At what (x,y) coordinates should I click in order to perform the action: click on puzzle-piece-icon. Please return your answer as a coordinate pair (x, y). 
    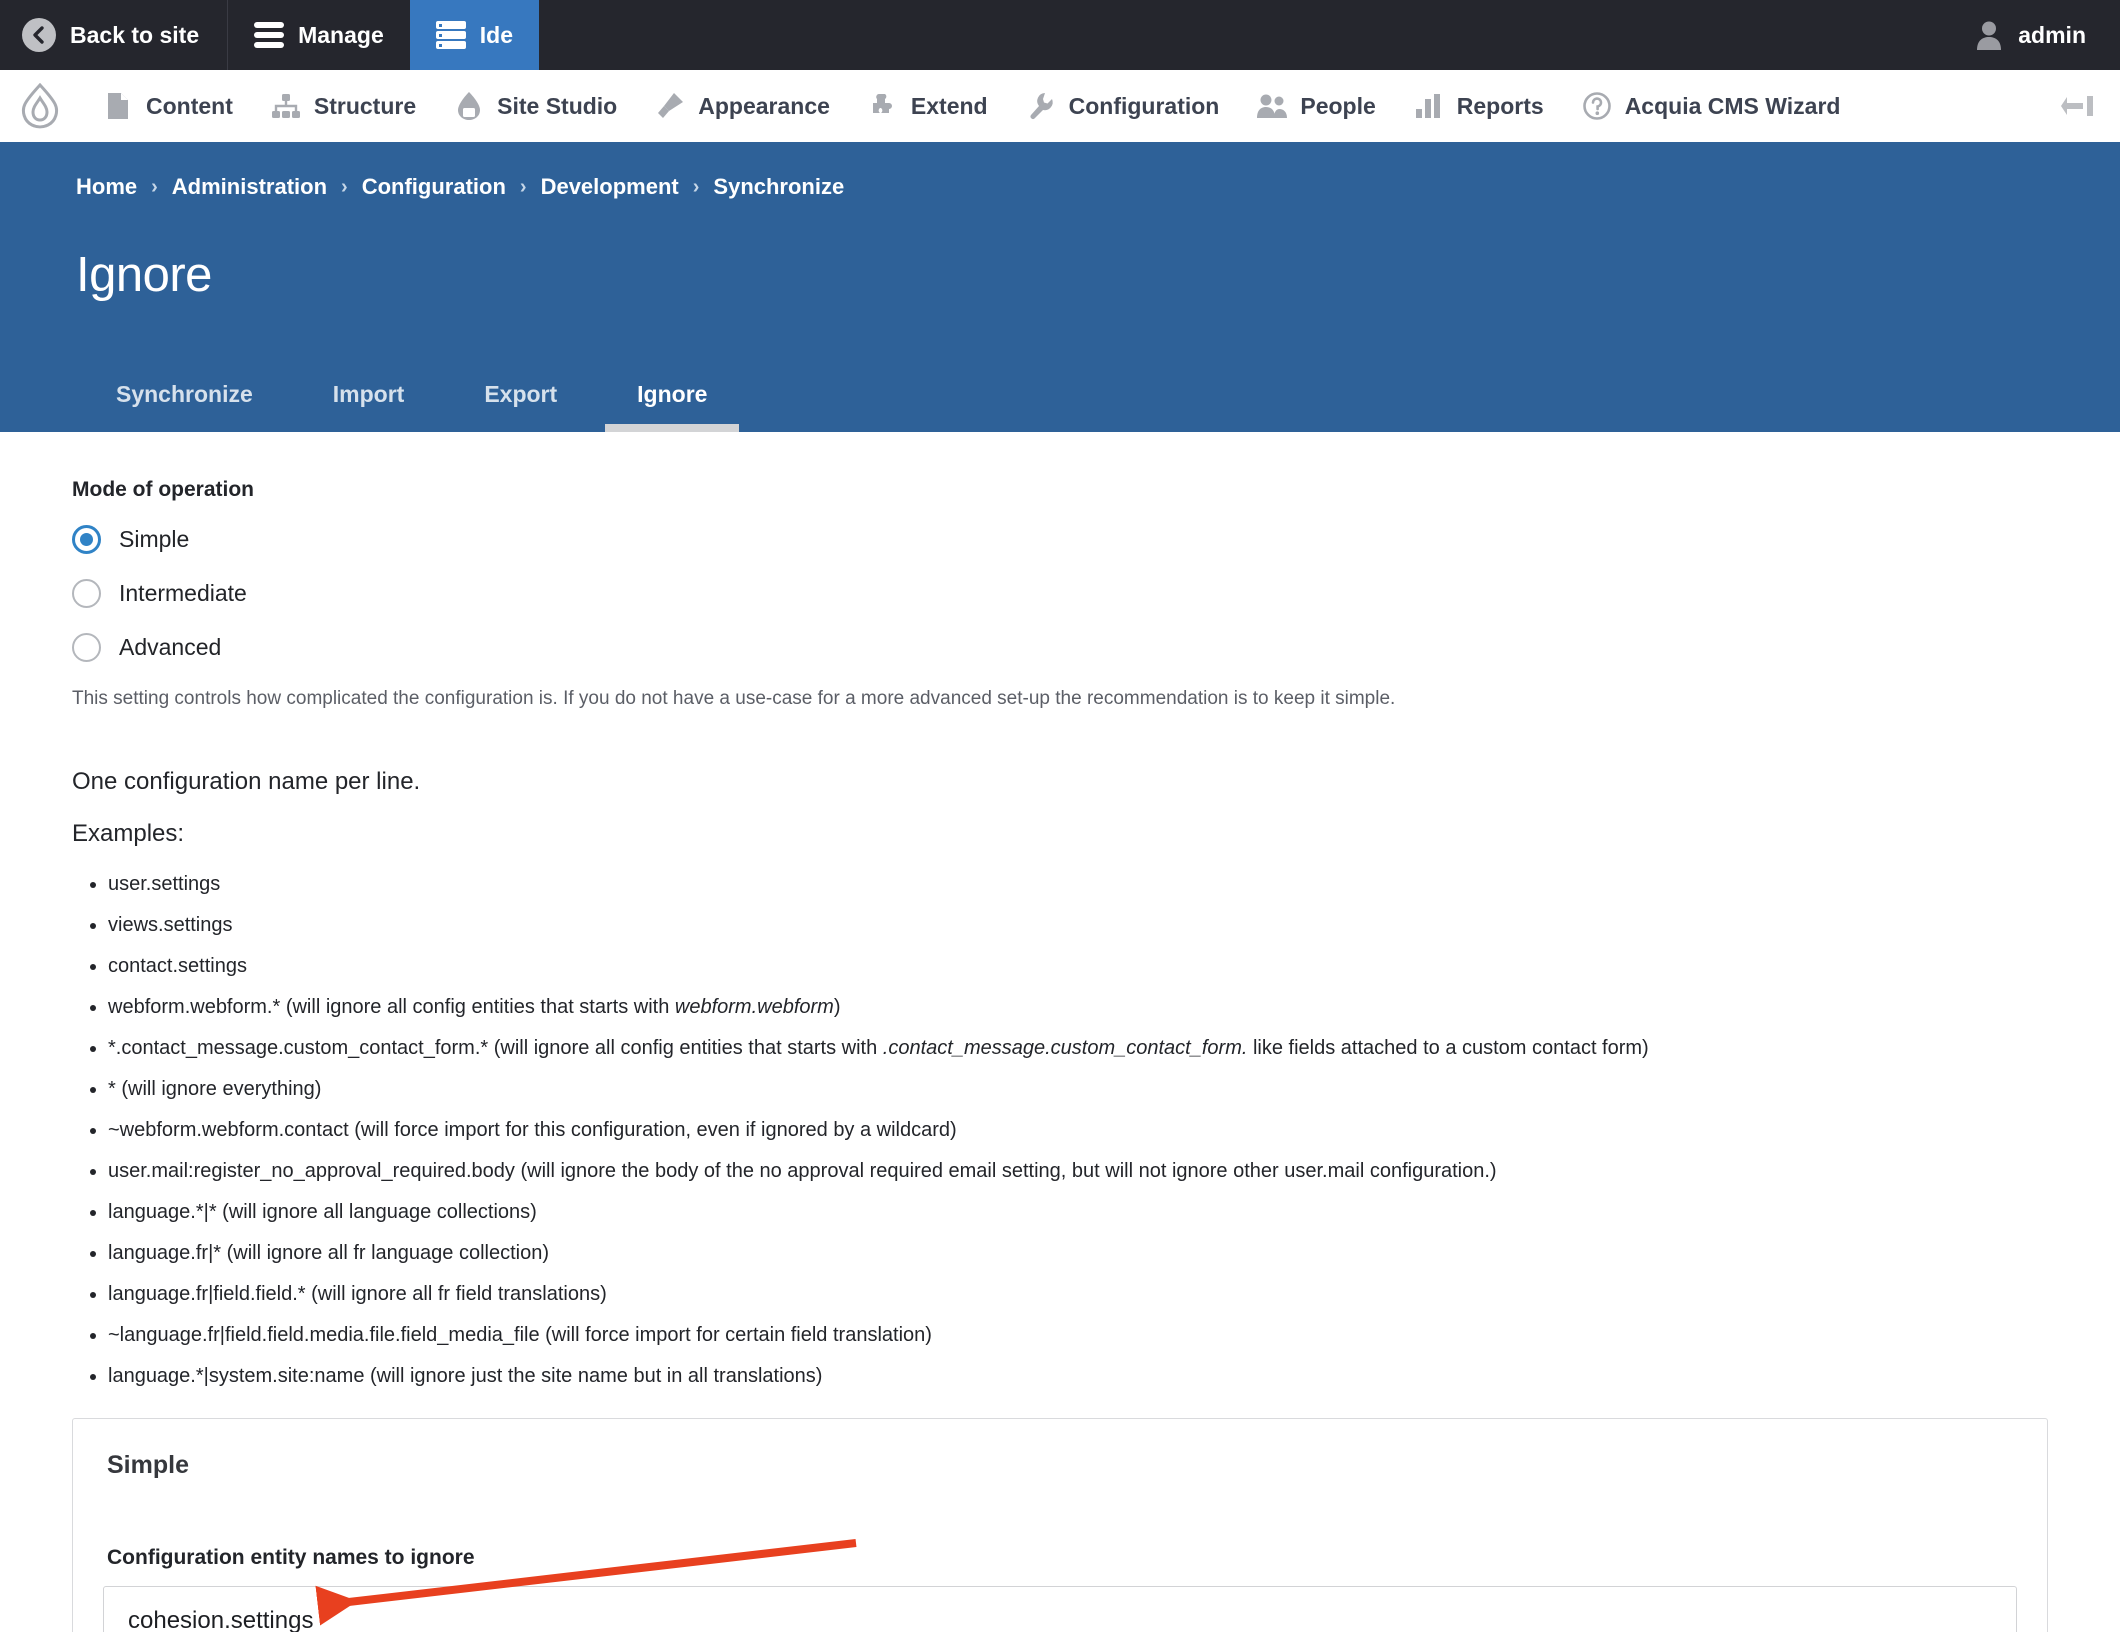
    Looking at the image, I should click on (883, 106).